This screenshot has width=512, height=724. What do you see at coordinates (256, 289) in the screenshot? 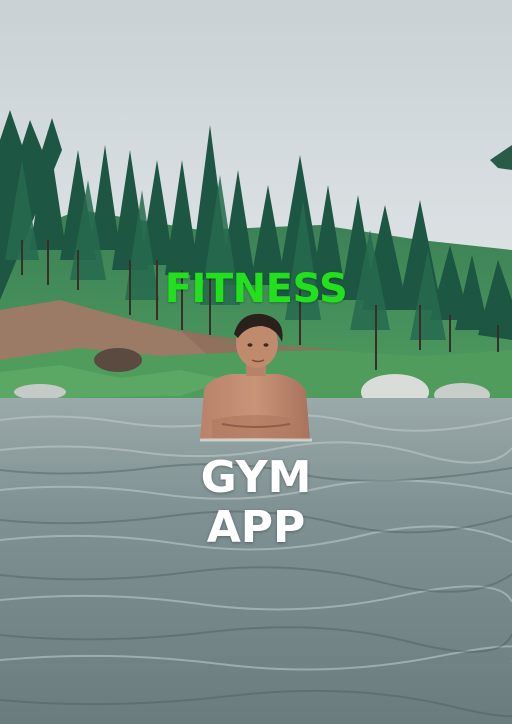
I see `headline-fitness: FITNESS` at bounding box center [256, 289].